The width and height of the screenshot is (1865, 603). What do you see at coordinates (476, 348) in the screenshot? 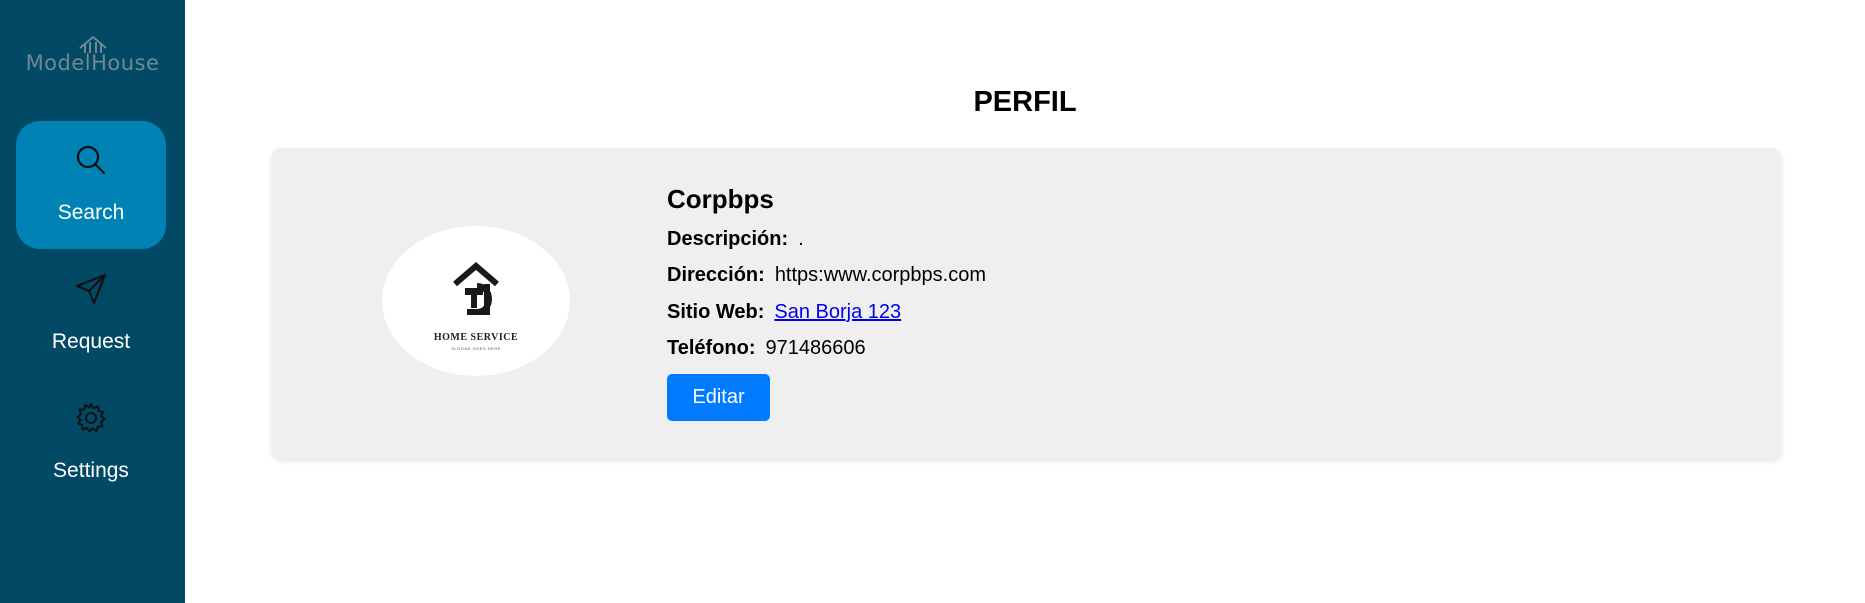
I see `logo-slogan-text: SLOGAN GOES HERE` at bounding box center [476, 348].